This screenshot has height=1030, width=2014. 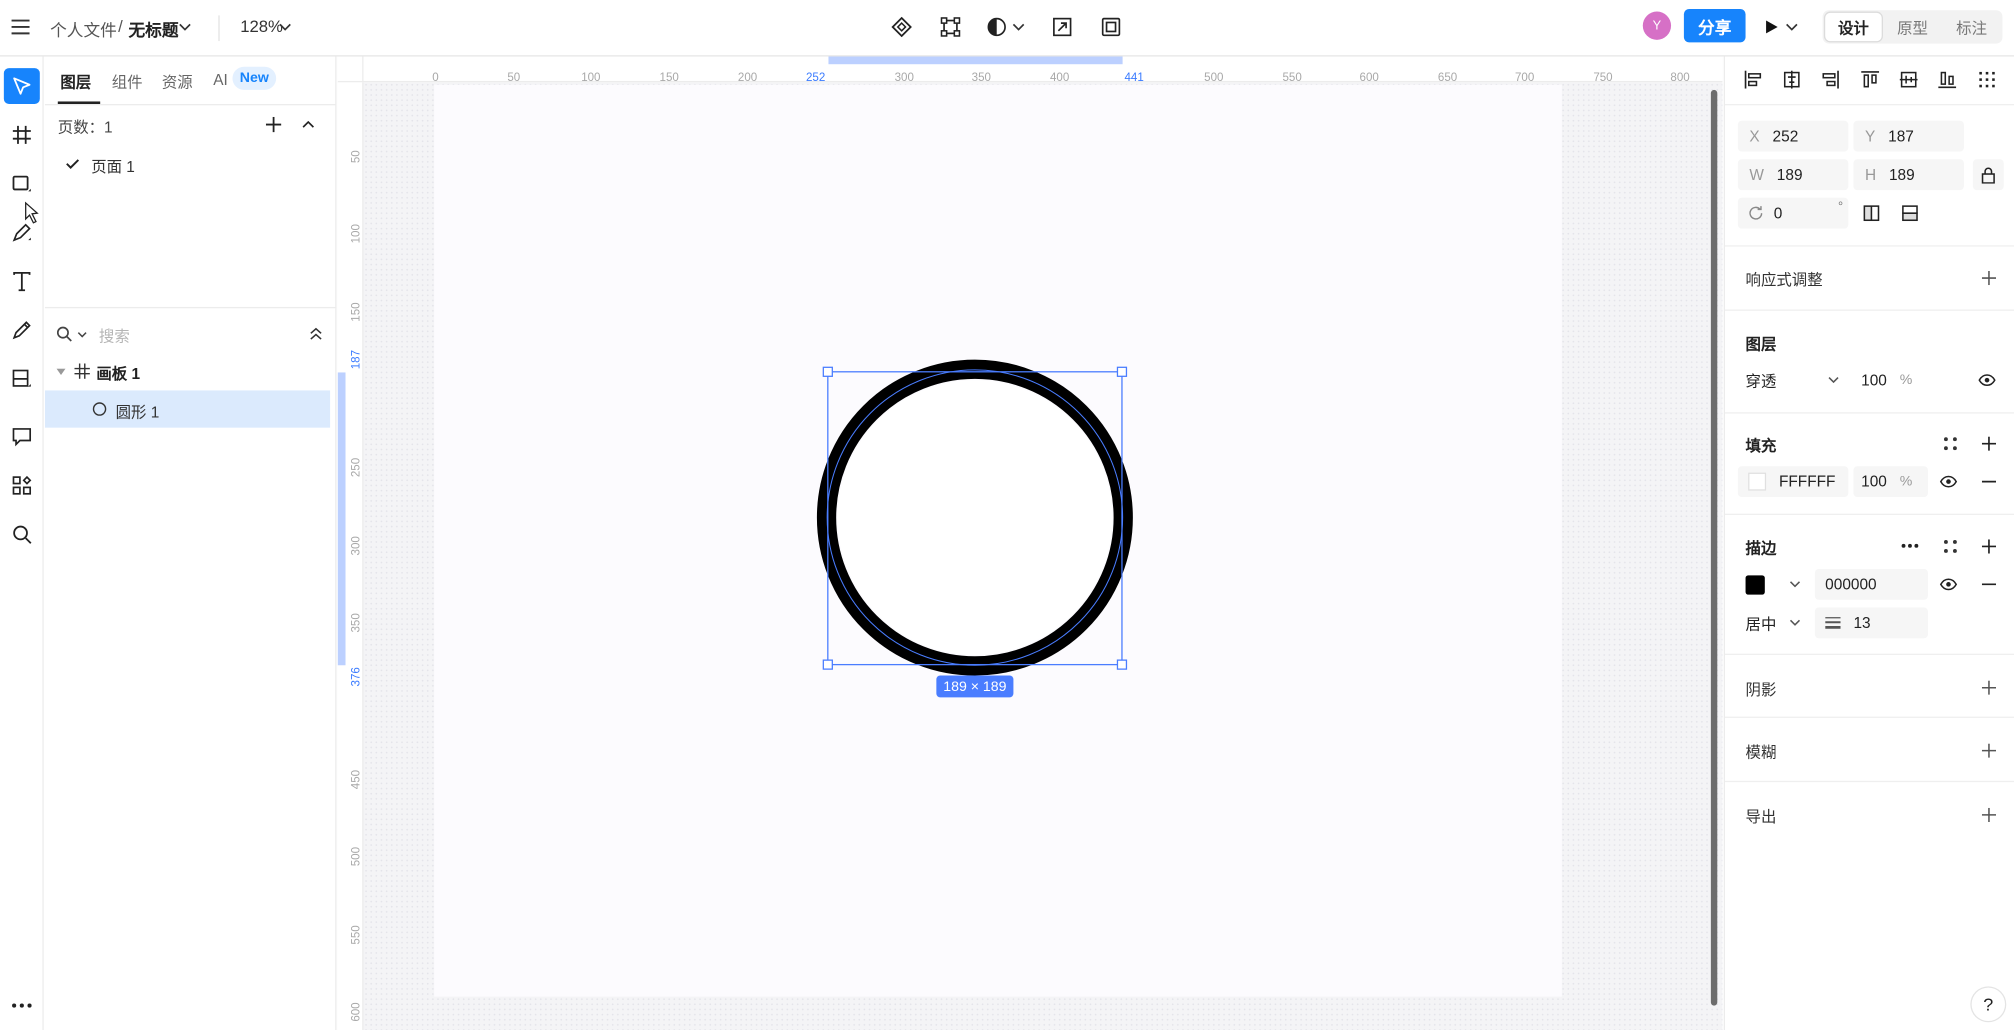 I want to click on fill-styles-icon, so click(x=1950, y=443).